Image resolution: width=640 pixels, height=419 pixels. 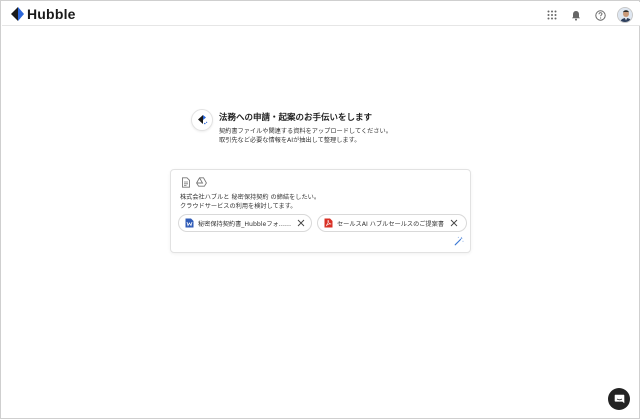 I want to click on pdf-file-icon, so click(x=328, y=223).